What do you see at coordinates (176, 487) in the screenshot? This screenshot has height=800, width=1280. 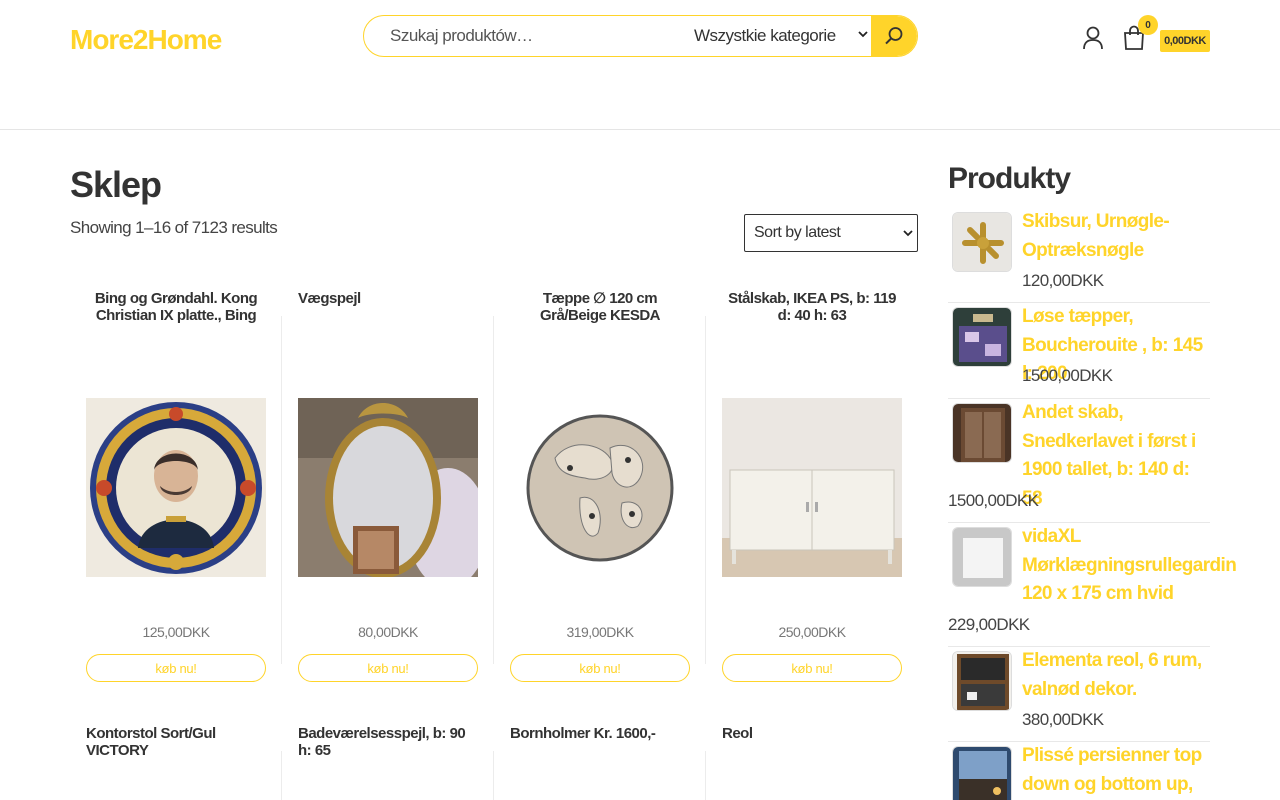 I see `plate-image` at bounding box center [176, 487].